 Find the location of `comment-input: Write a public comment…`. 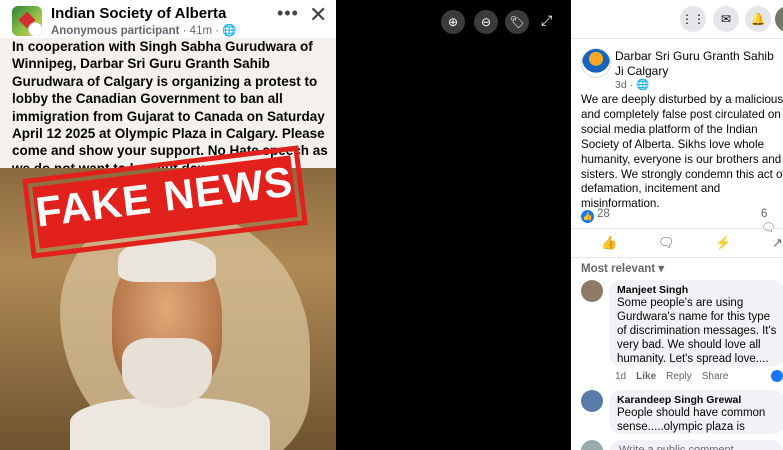

comment-input: Write a public comment… is located at coordinates (696, 445).